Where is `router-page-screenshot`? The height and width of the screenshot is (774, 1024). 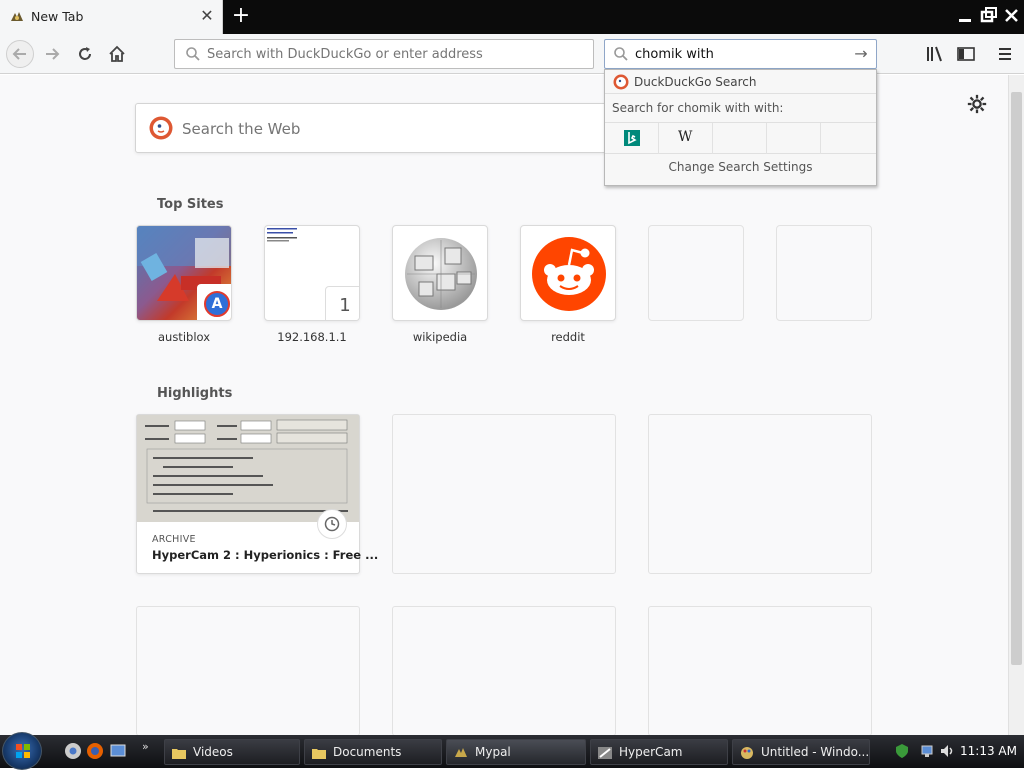 router-page-screenshot is located at coordinates (282, 235).